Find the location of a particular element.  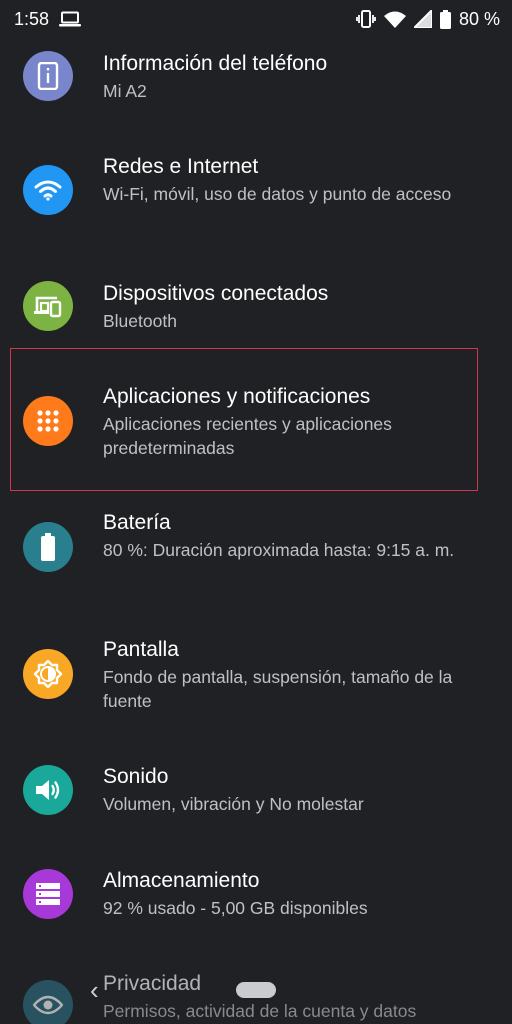

signal-icon is located at coordinates (422, 19).